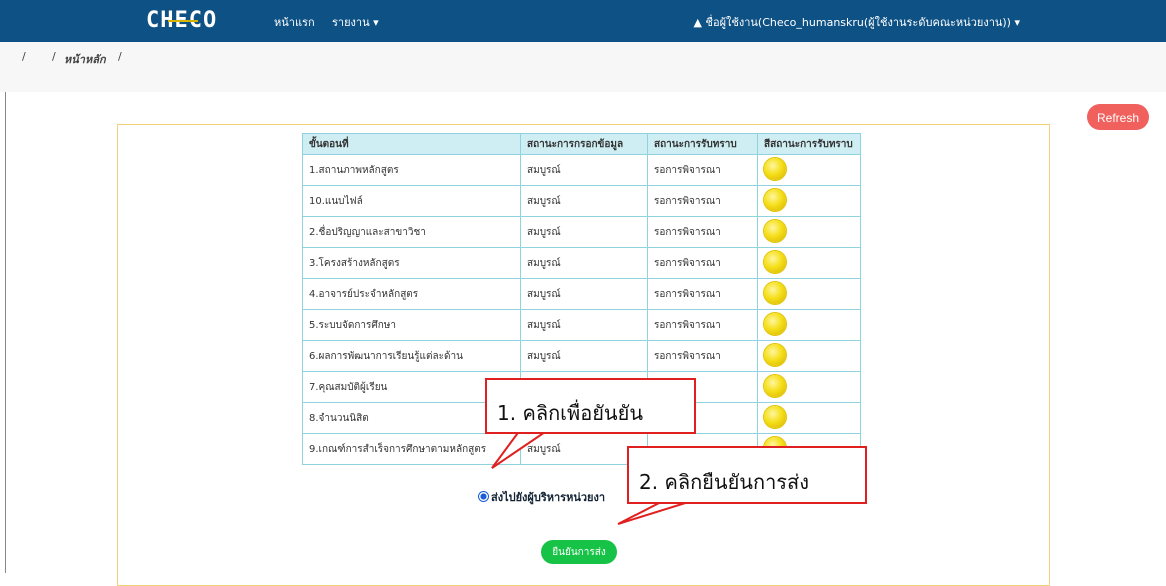  I want to click on brand-logo: CHECO, so click(181, 20).